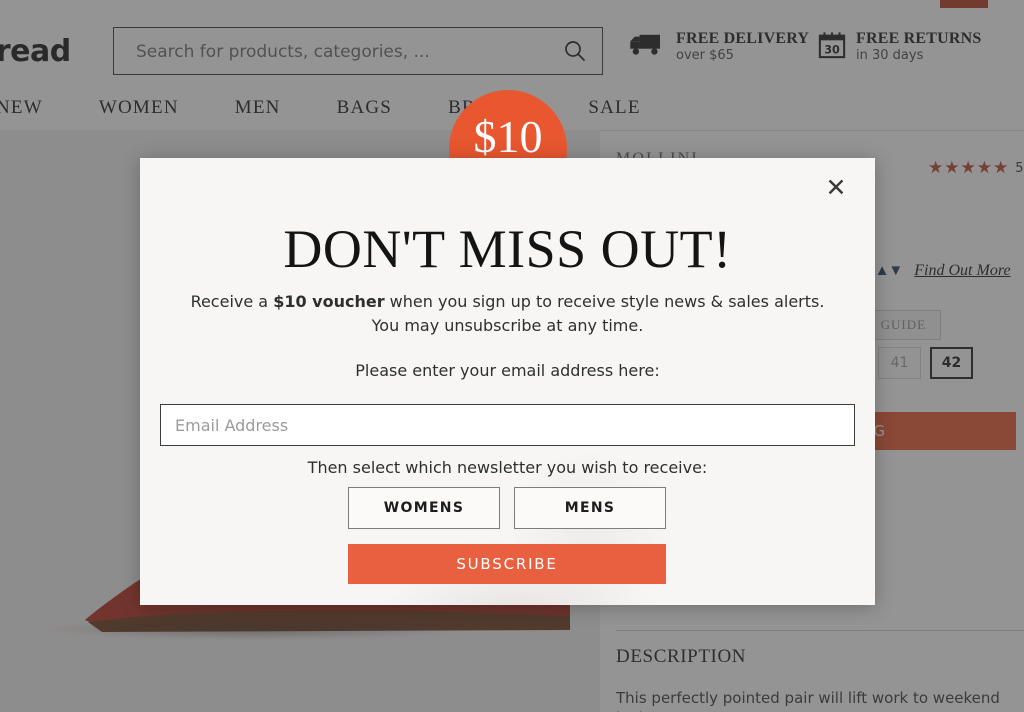 The image size is (1024, 712). I want to click on modal-heading: DON'T MISS OUT!, so click(507, 249).